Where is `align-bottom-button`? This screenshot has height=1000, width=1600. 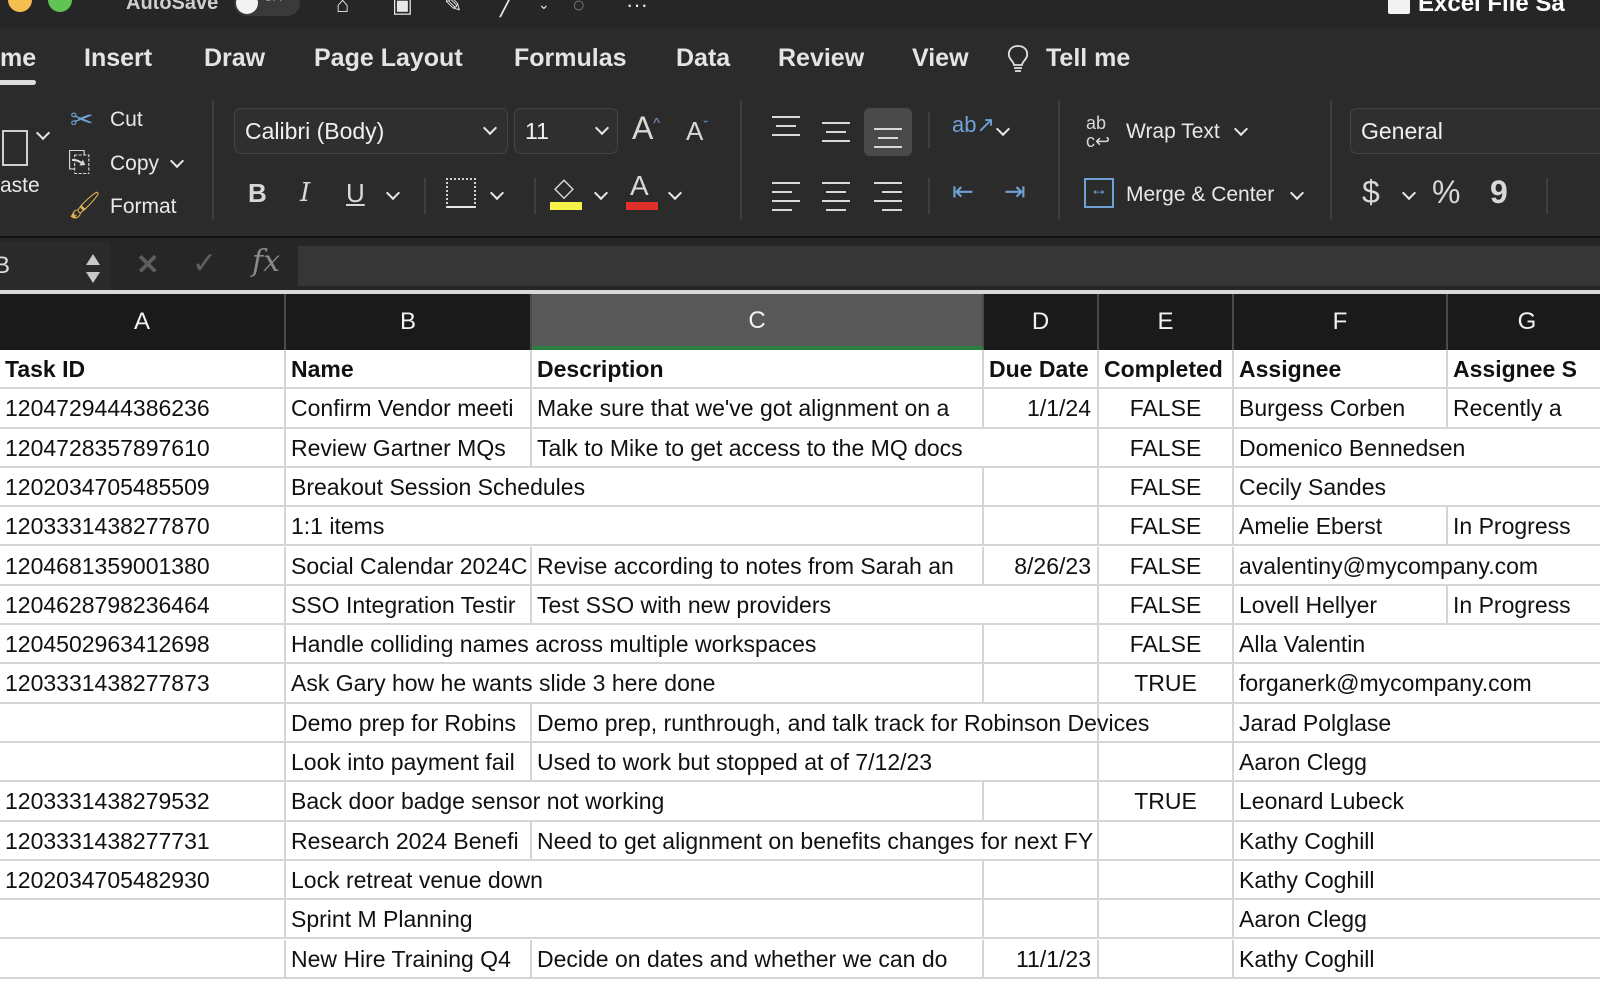 align-bottom-button is located at coordinates (888, 132).